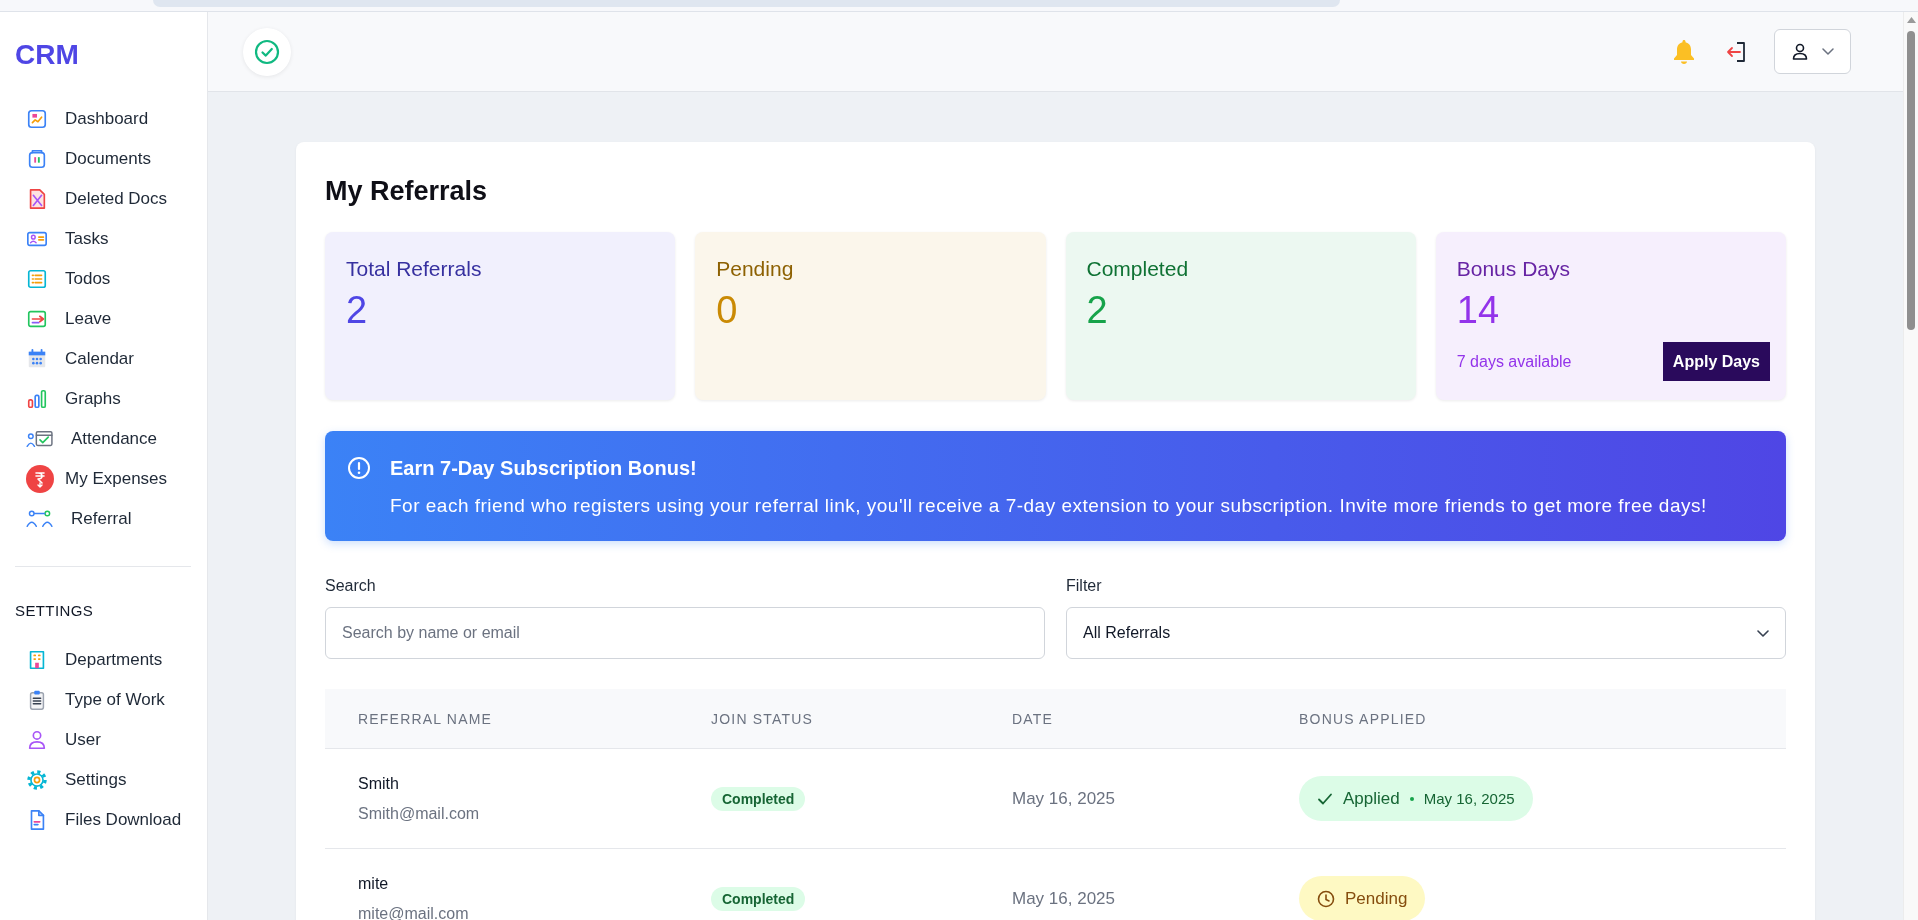  What do you see at coordinates (1376, 898) in the screenshot?
I see `bonus-label: Pending` at bounding box center [1376, 898].